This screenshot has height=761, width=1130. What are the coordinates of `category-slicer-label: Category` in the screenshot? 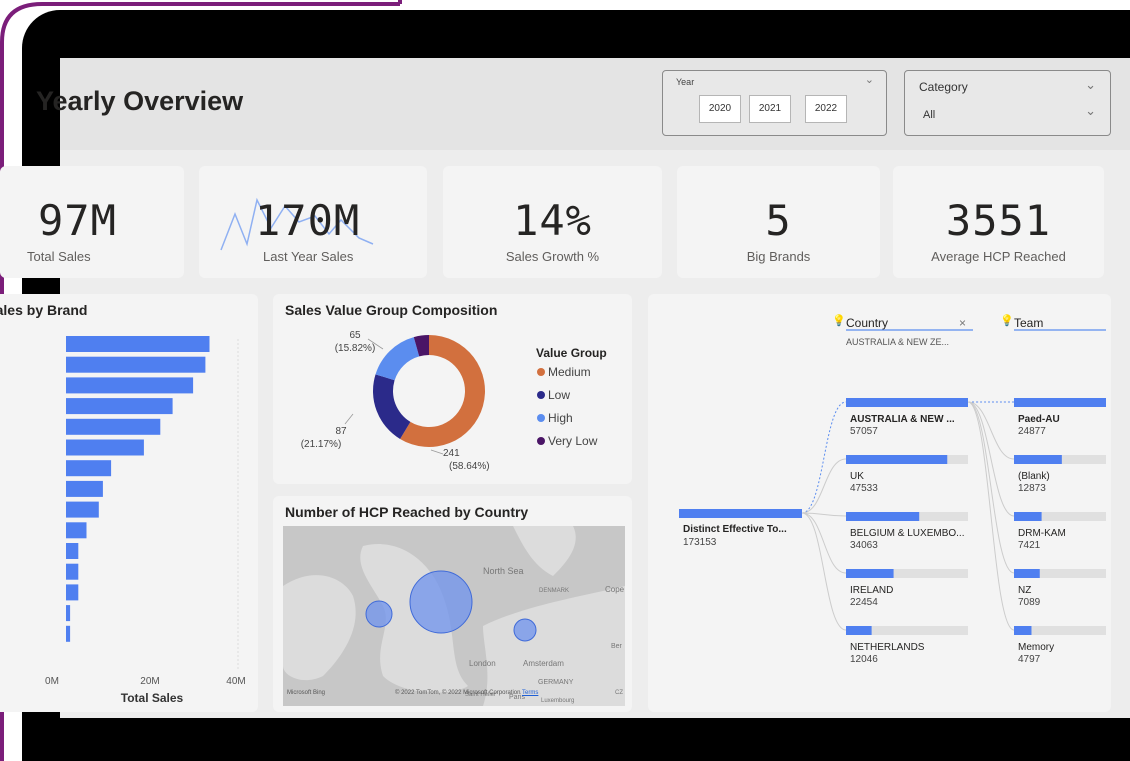 It's located at (943, 87).